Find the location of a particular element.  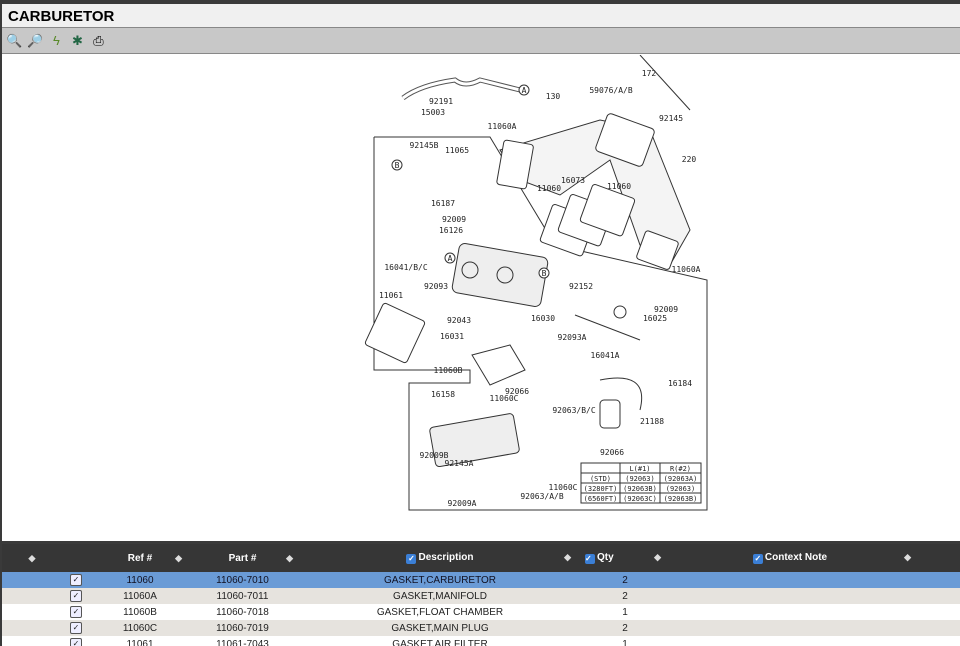

part-callout-label: 92152 is located at coordinates (581, 286).